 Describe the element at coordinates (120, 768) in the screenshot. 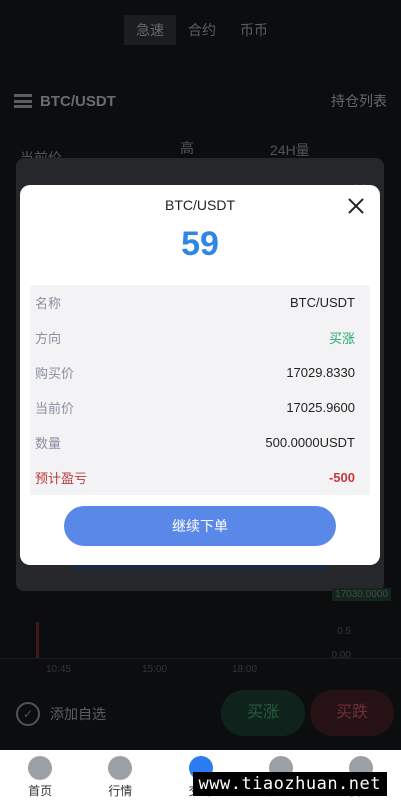

I see `market-icon` at that location.